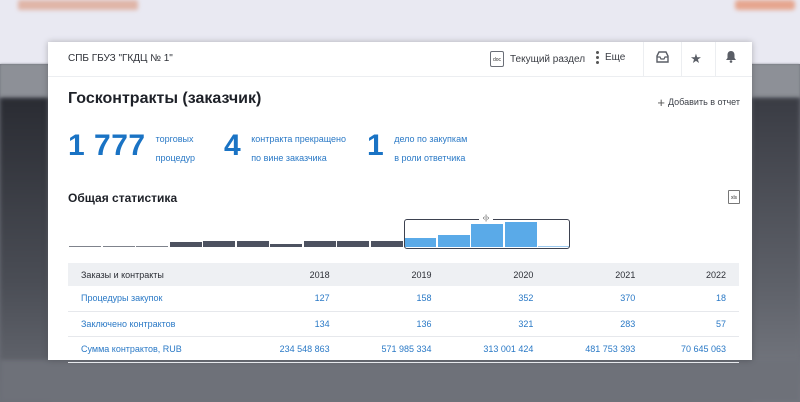 The image size is (800, 402). I want to click on doc-icon: doc, so click(497, 59).